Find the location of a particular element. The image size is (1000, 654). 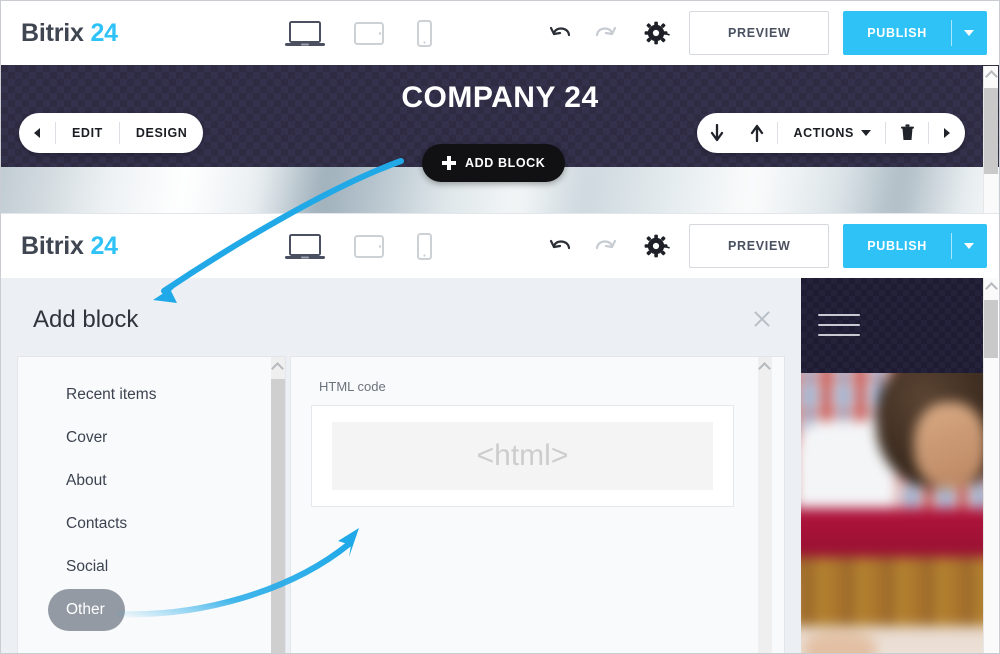

chevron-right-icon is located at coordinates (947, 133).